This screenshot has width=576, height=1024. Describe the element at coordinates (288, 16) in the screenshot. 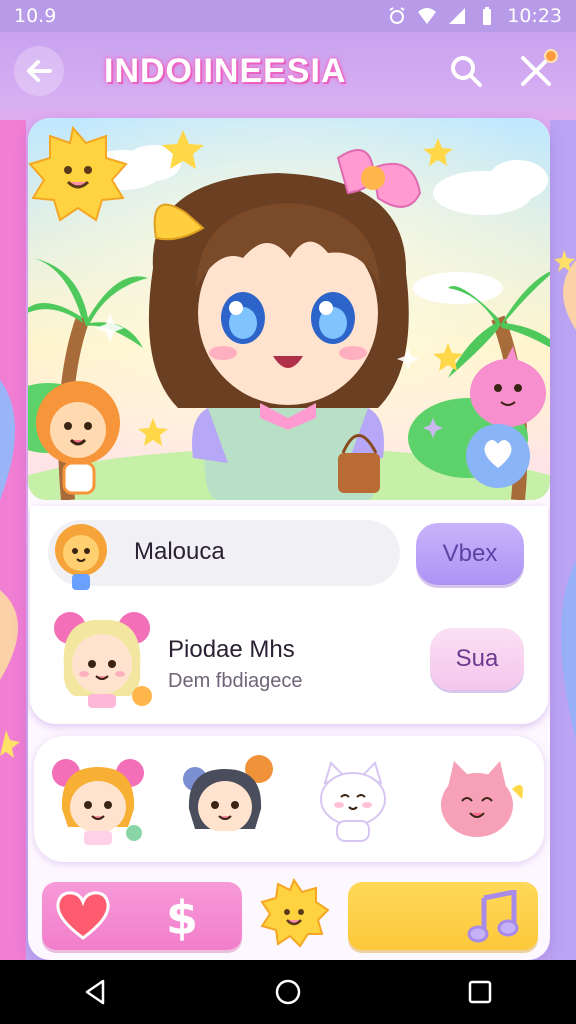

I see `status-bar: 10.9 10:23` at that location.